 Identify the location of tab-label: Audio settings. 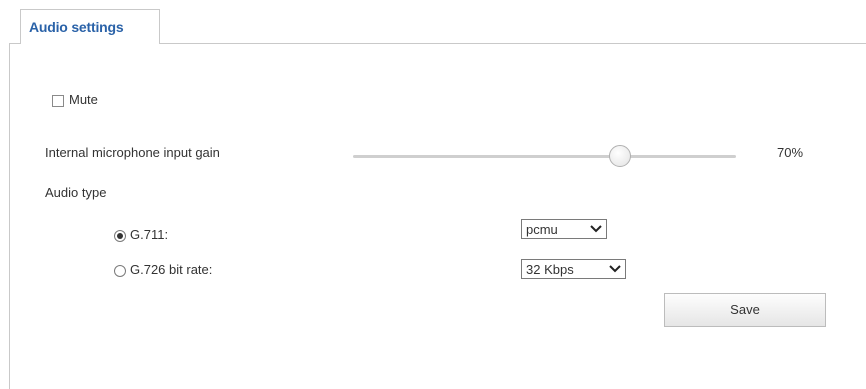
(76, 27).